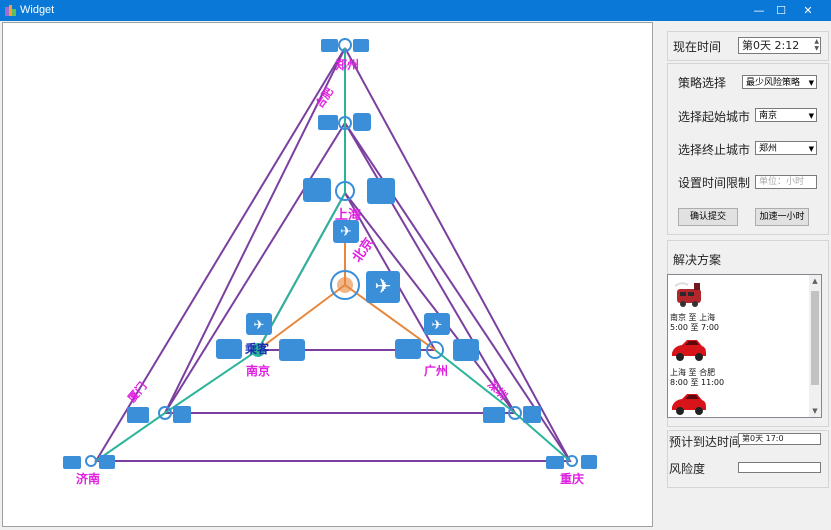 The height and width of the screenshot is (530, 831). I want to click on city-label-guangzhou: 广州, so click(436, 370).